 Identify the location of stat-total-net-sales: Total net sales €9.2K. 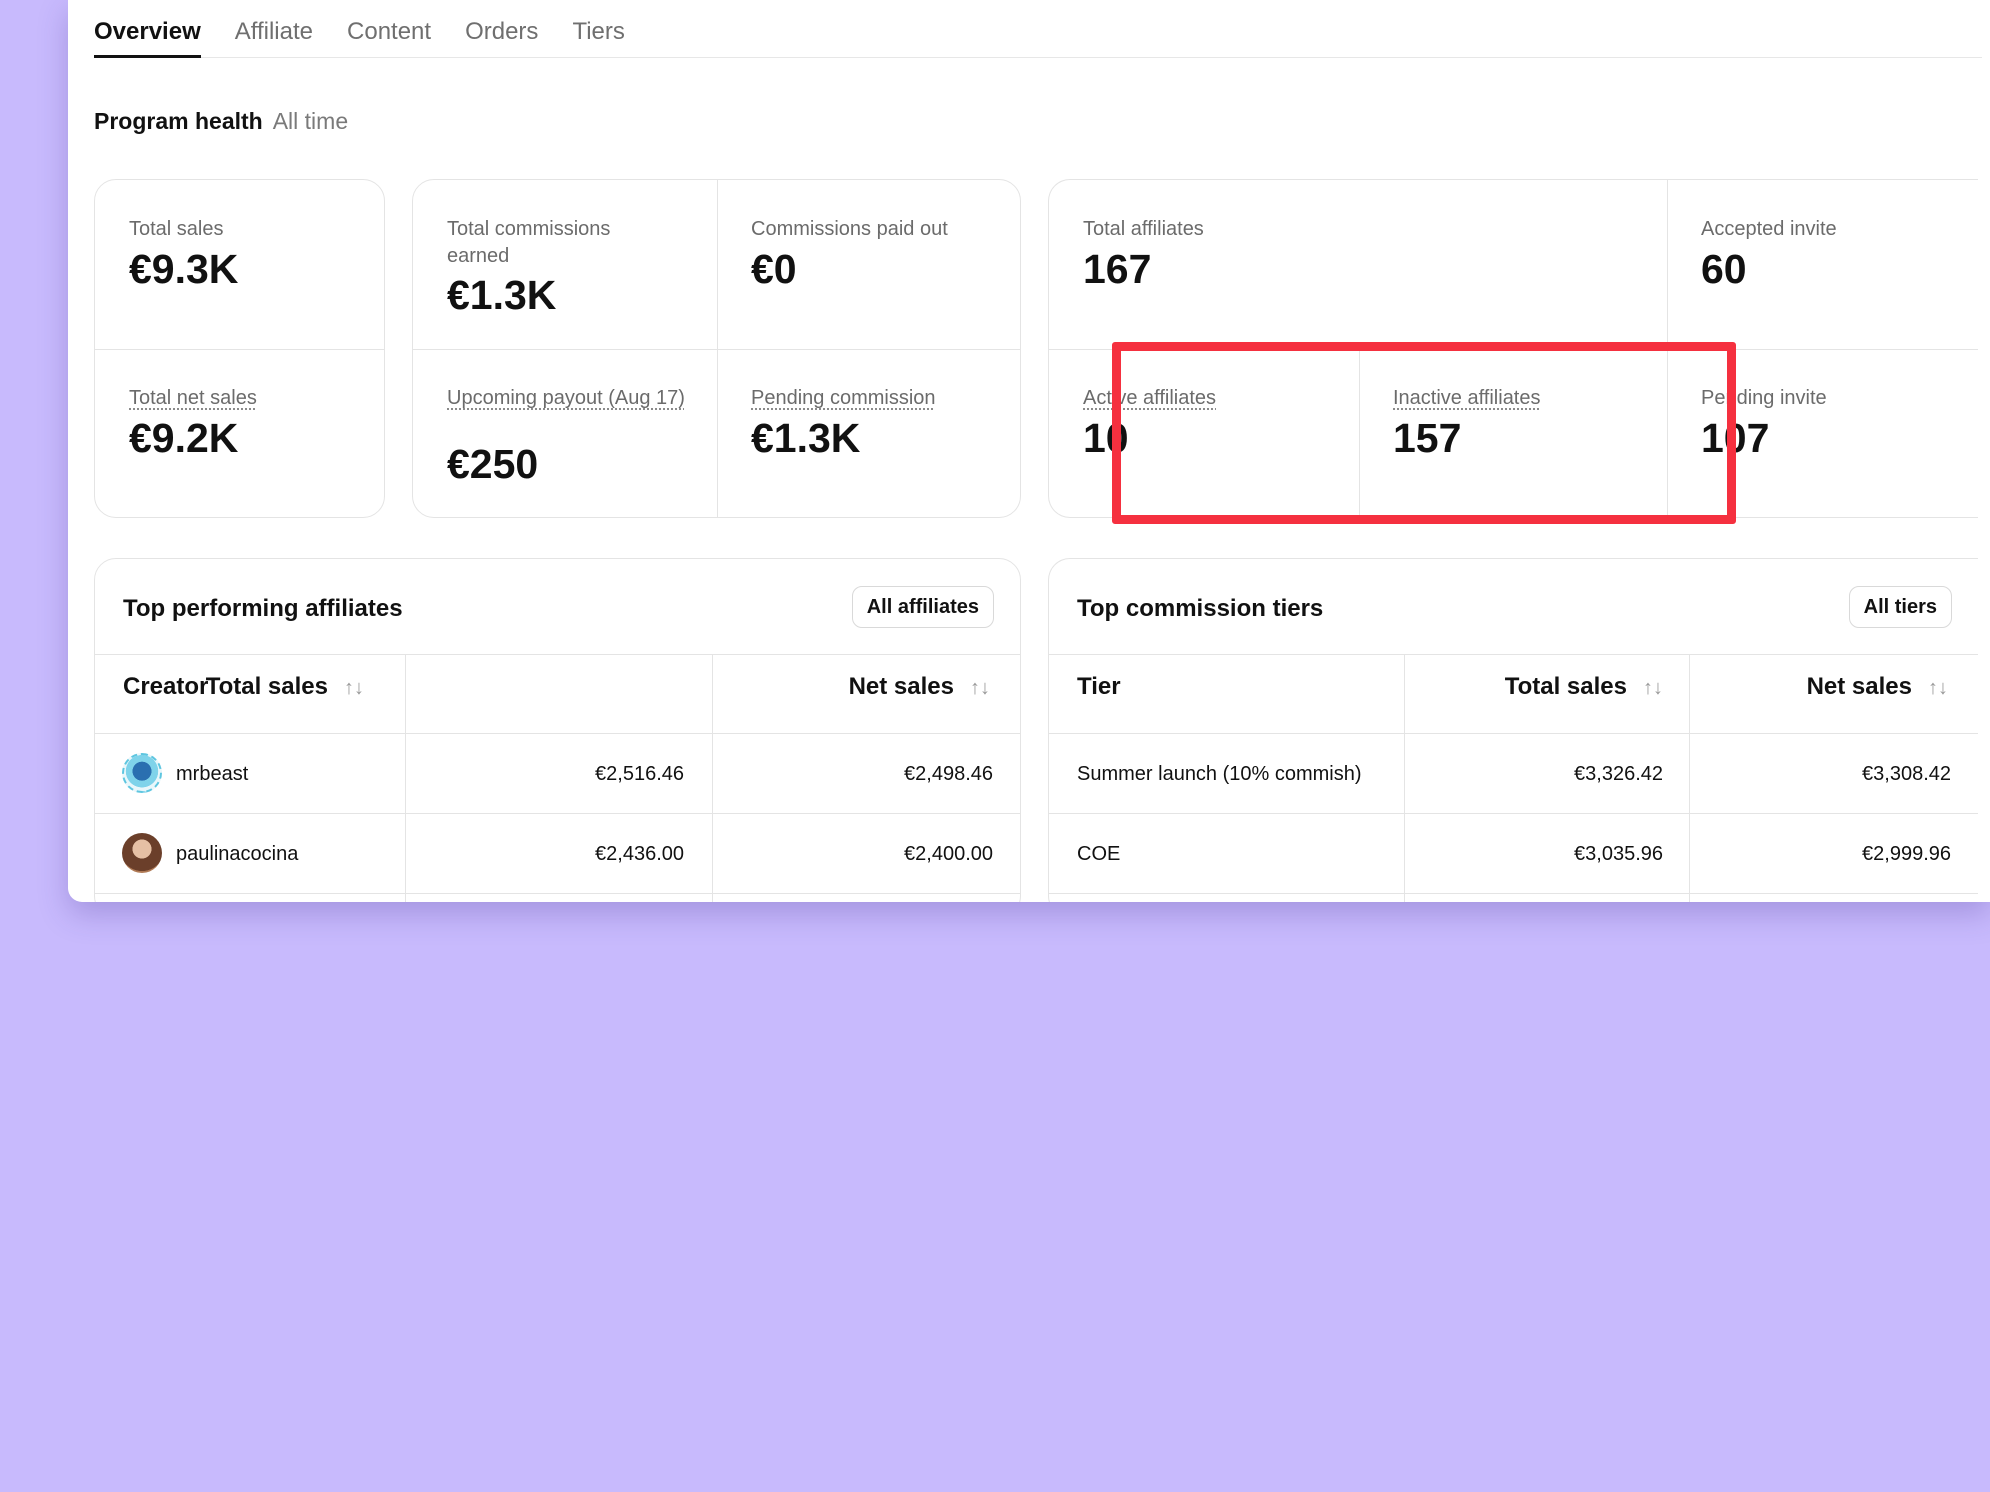
(239, 433).